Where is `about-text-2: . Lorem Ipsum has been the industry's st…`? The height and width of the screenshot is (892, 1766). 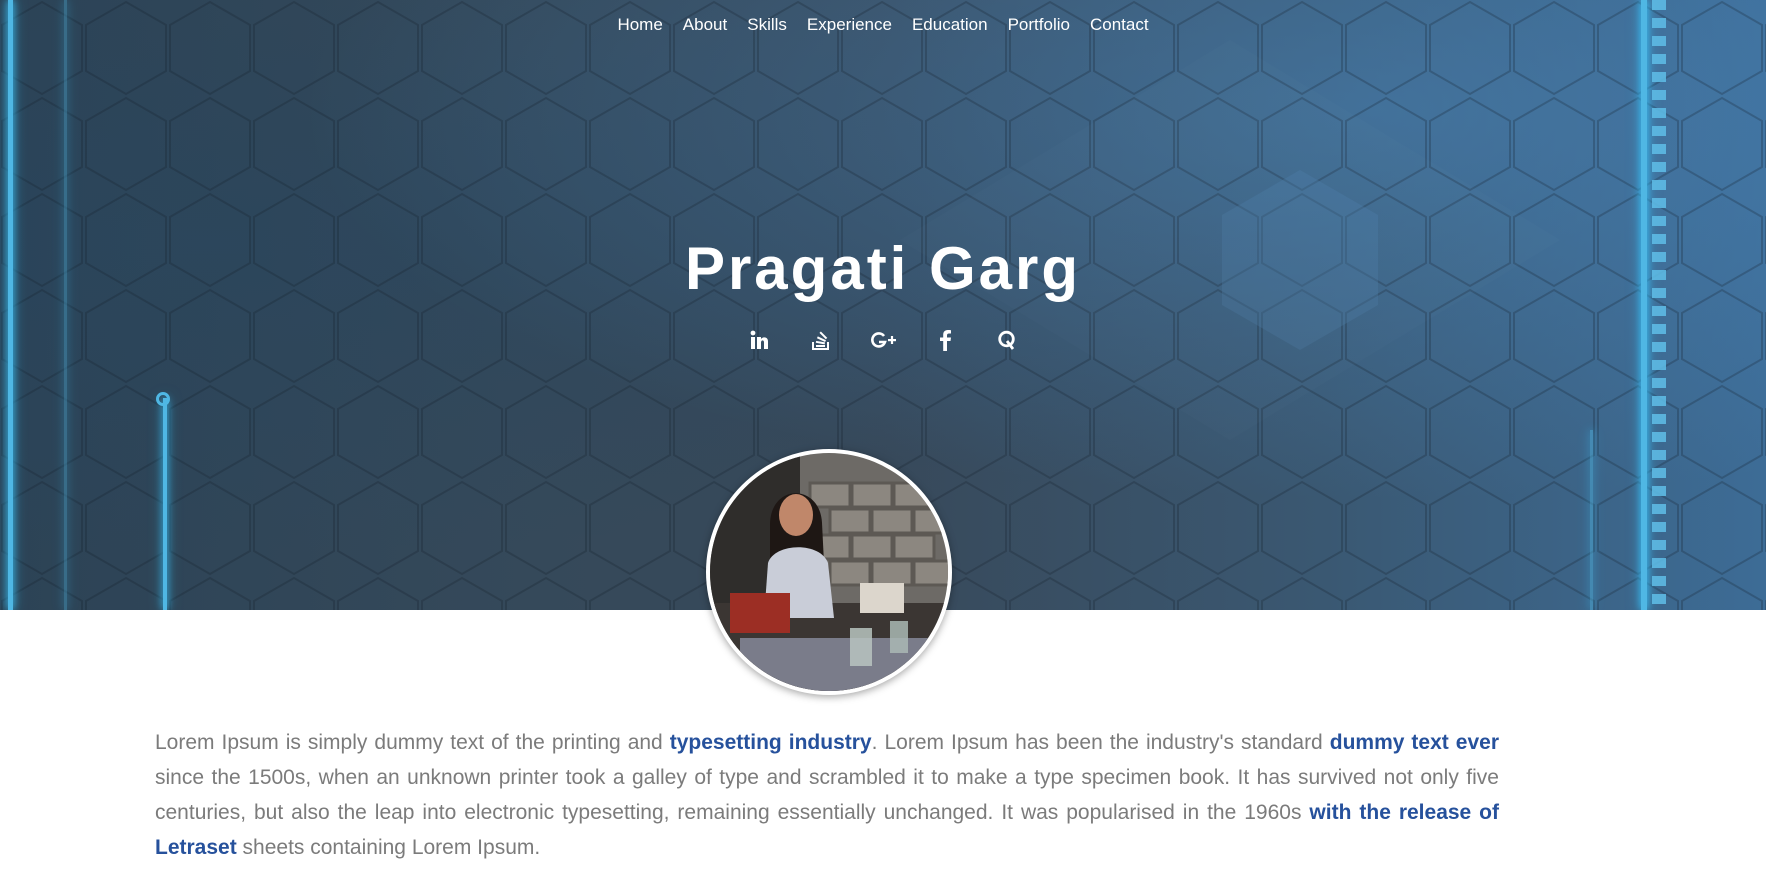 about-text-2: . Lorem Ipsum has been the industry's st… is located at coordinates (1100, 742).